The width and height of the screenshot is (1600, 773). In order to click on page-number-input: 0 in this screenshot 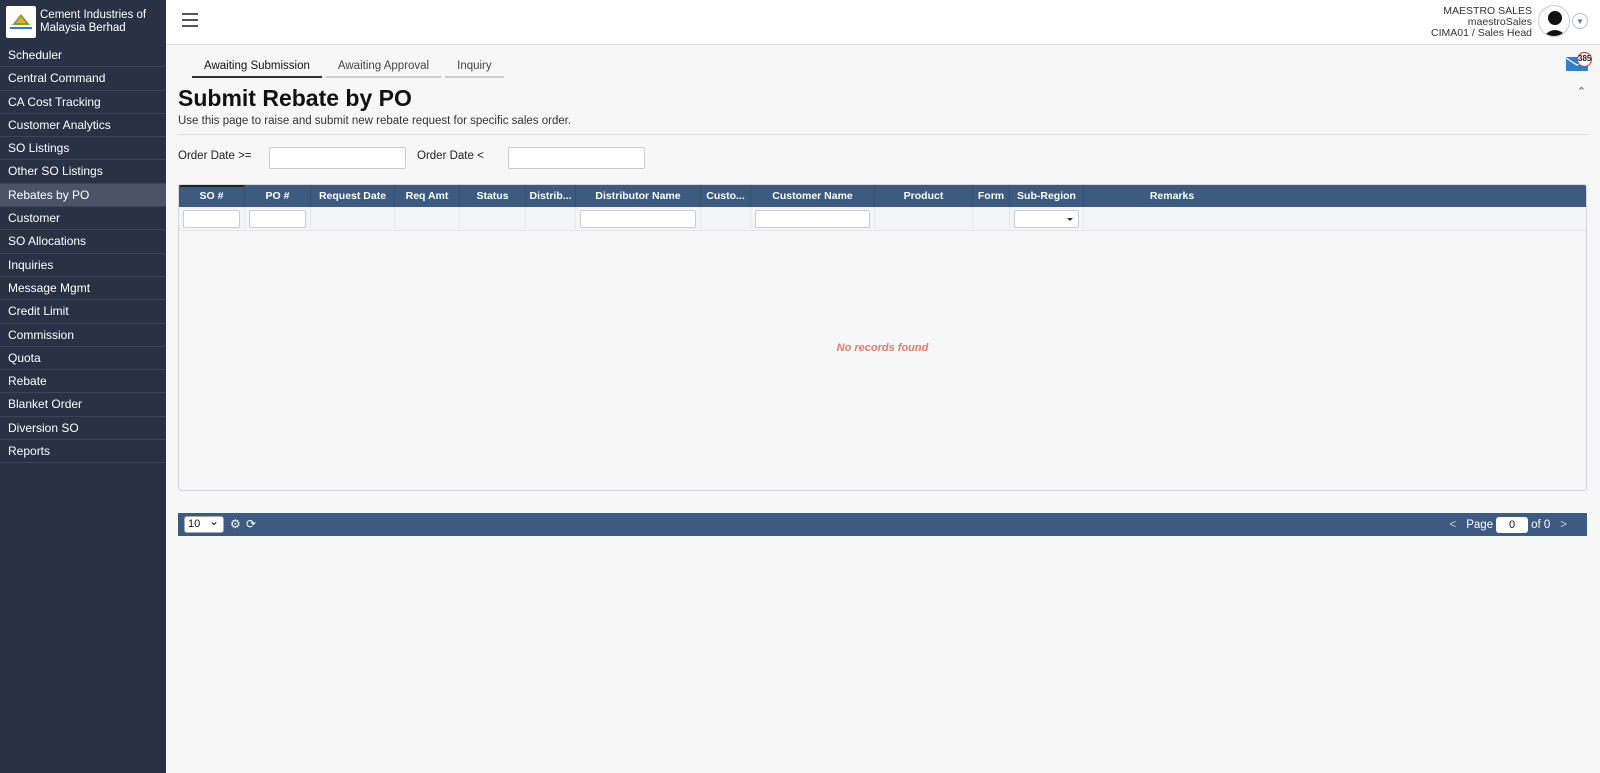, I will do `click(1512, 524)`.